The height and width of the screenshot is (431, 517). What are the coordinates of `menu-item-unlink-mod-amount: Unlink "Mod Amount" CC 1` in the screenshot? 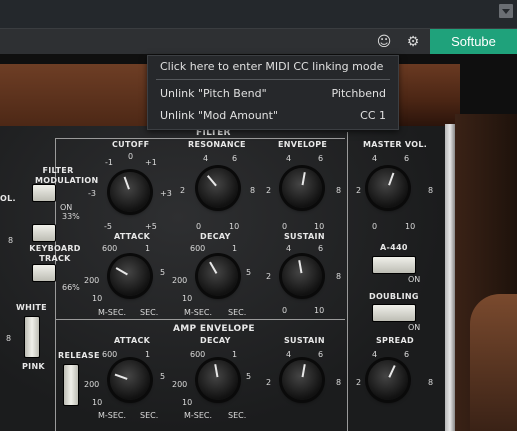 It's located at (273, 116).